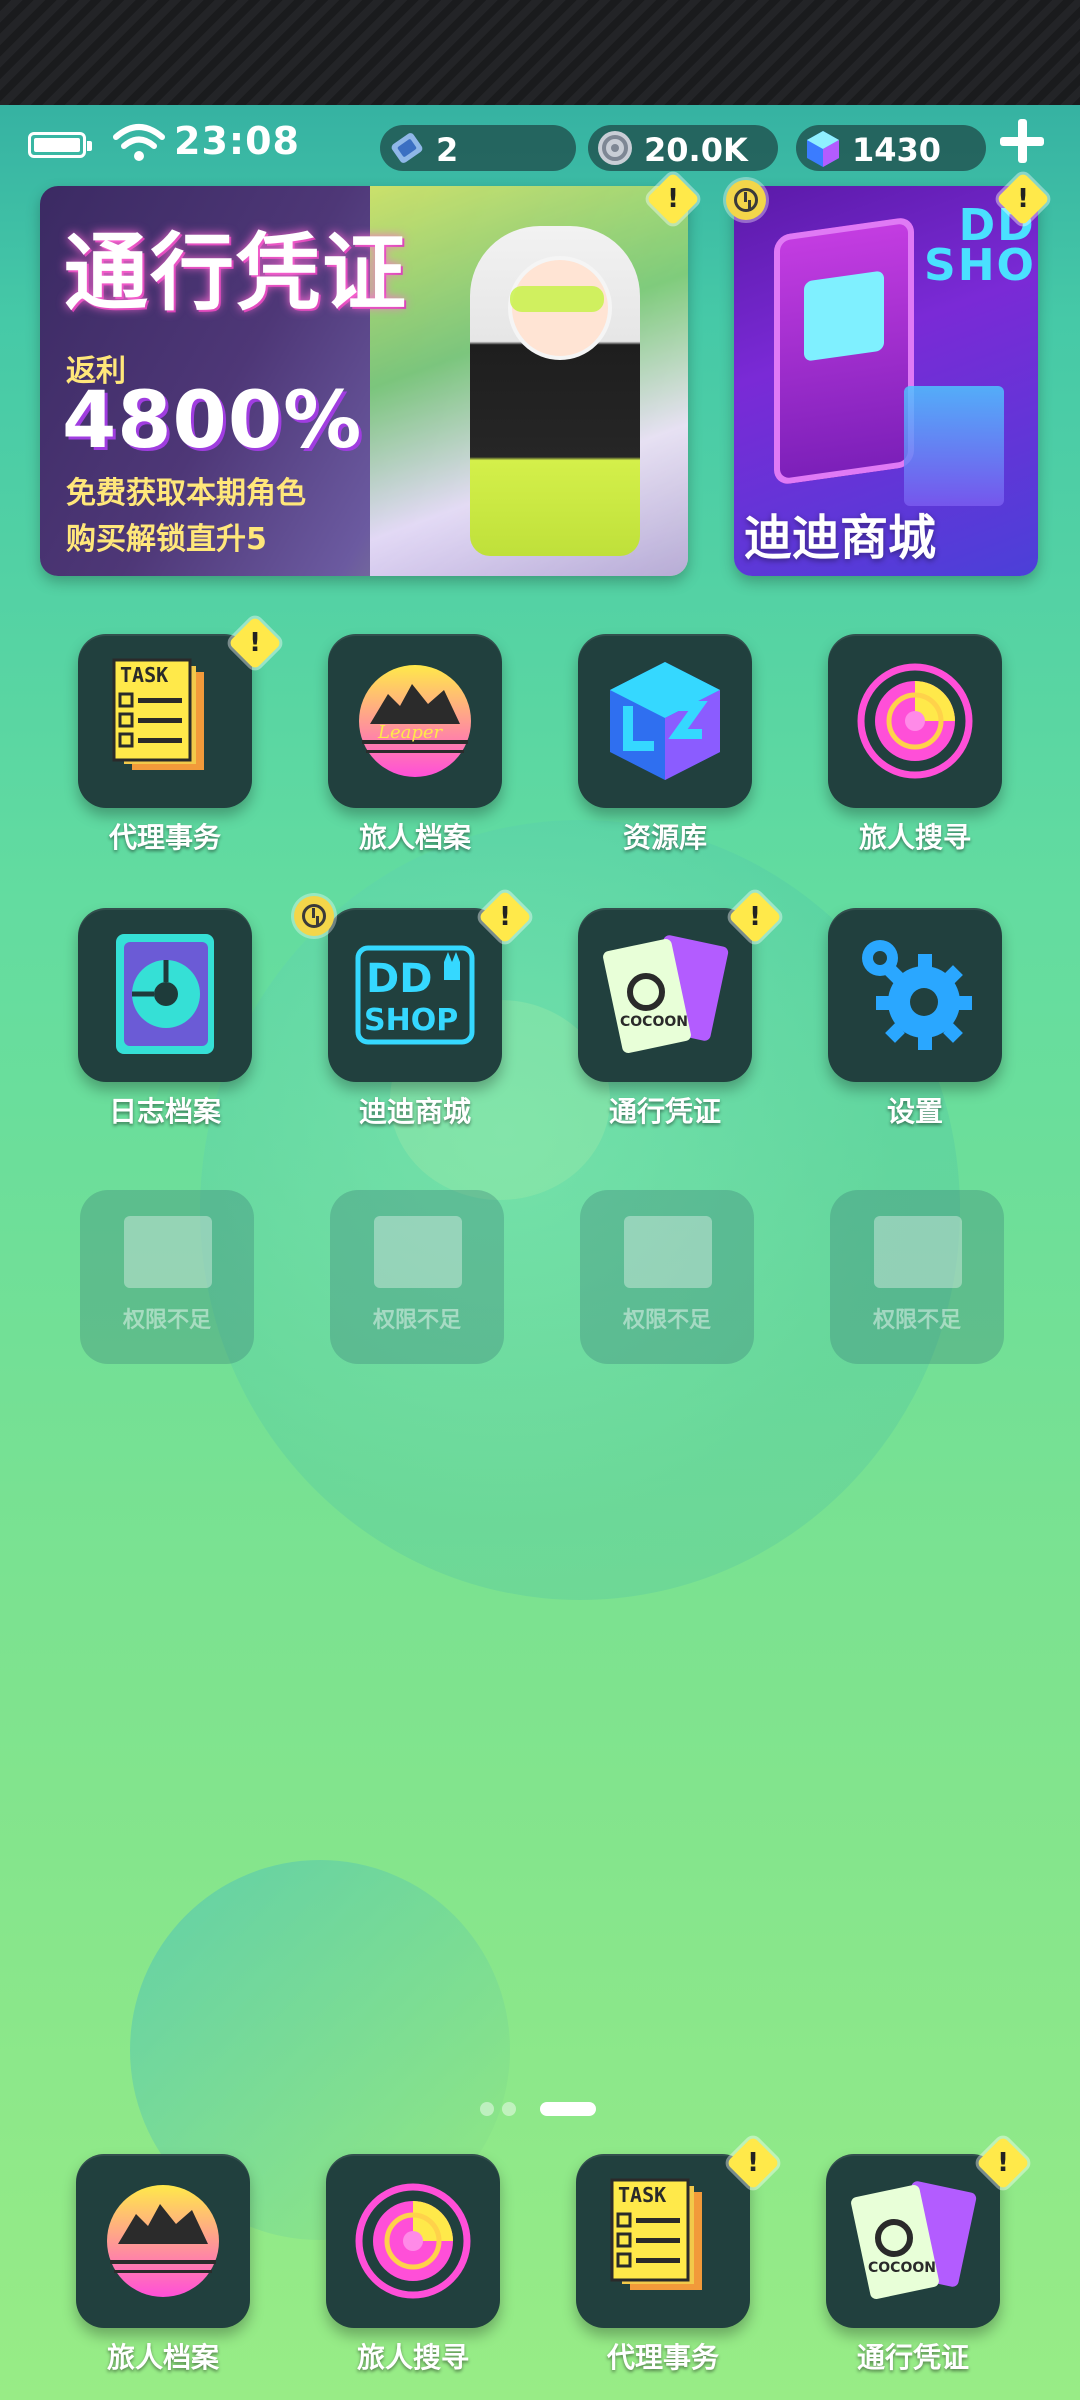  Describe the element at coordinates (696, 150) in the screenshot. I see `coin-count: 20.0K` at that location.